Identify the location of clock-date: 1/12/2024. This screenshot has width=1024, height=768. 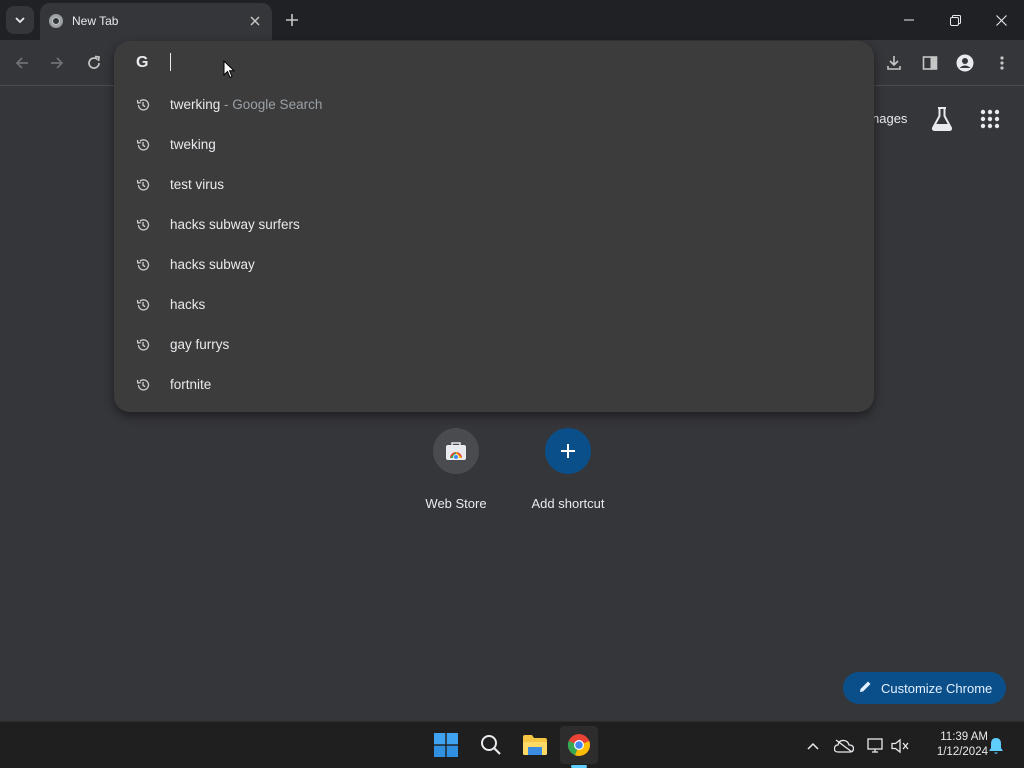
(962, 752).